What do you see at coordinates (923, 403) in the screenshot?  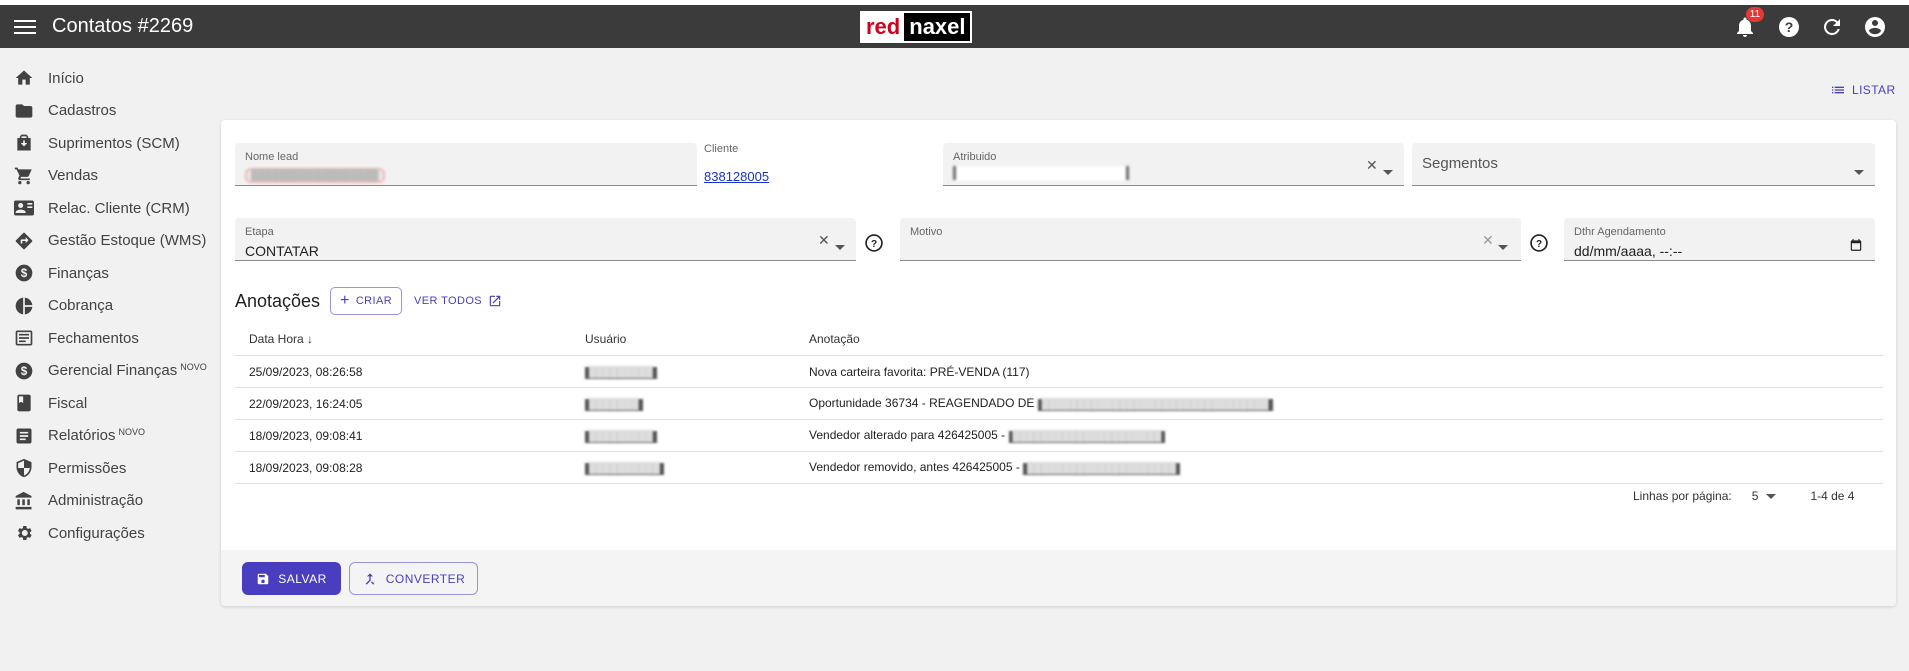 I see `note-text: Oportunidade 36734 - REAGENDADO DE` at bounding box center [923, 403].